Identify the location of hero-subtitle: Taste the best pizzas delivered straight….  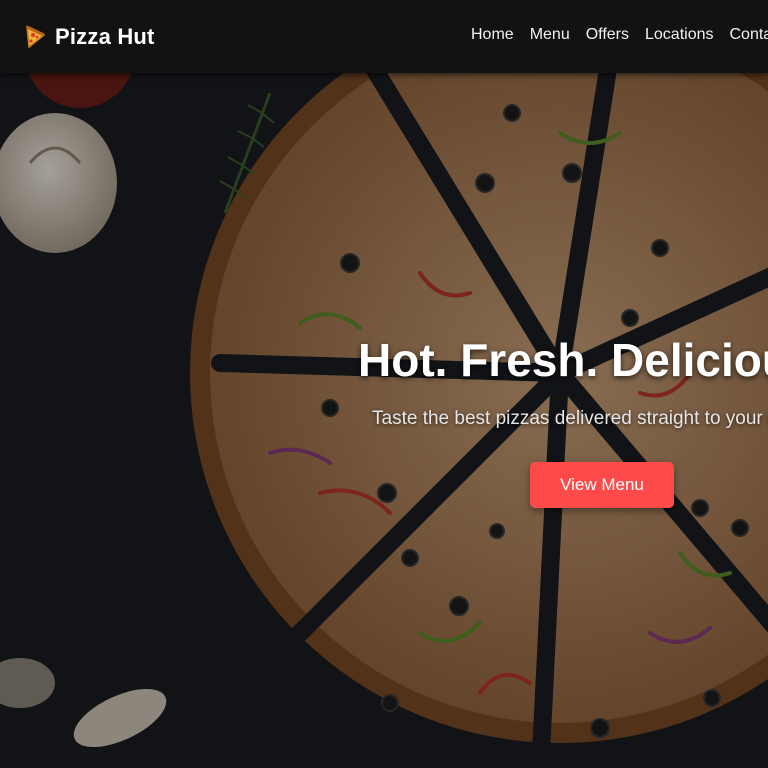
(570, 418).